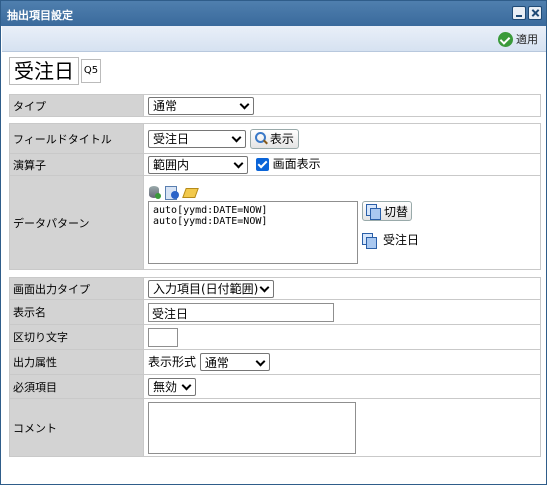 Image resolution: width=547 pixels, height=485 pixels. What do you see at coordinates (76, 138) in the screenshot?
I see `field-title-label: フィールドタイトル` at bounding box center [76, 138].